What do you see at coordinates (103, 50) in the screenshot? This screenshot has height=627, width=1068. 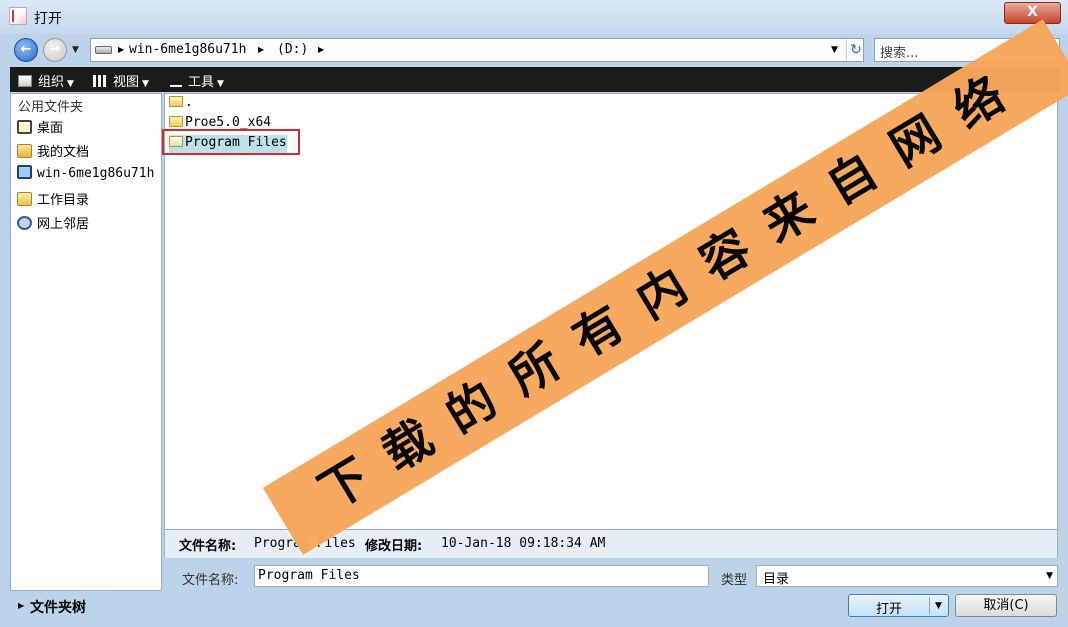 I see `drive-icon` at bounding box center [103, 50].